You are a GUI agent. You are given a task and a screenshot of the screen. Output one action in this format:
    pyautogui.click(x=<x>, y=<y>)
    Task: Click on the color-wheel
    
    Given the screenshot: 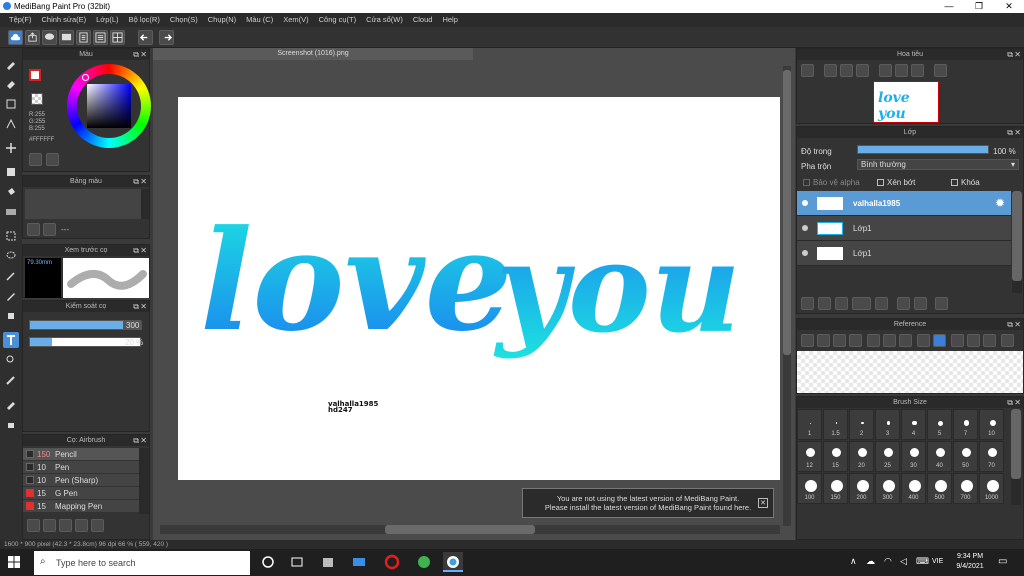 What is the action you would take?
    pyautogui.click(x=109, y=106)
    